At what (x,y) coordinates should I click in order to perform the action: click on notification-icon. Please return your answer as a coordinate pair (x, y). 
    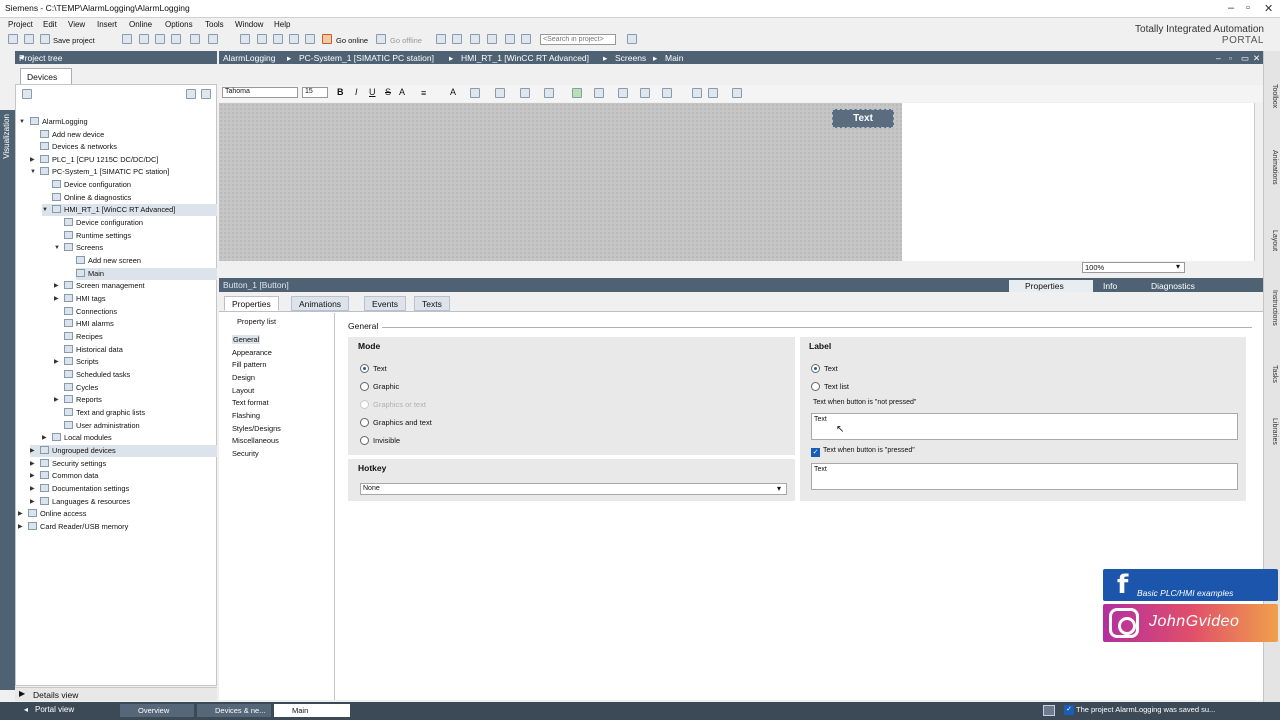
    Looking at the image, I should click on (1049, 710).